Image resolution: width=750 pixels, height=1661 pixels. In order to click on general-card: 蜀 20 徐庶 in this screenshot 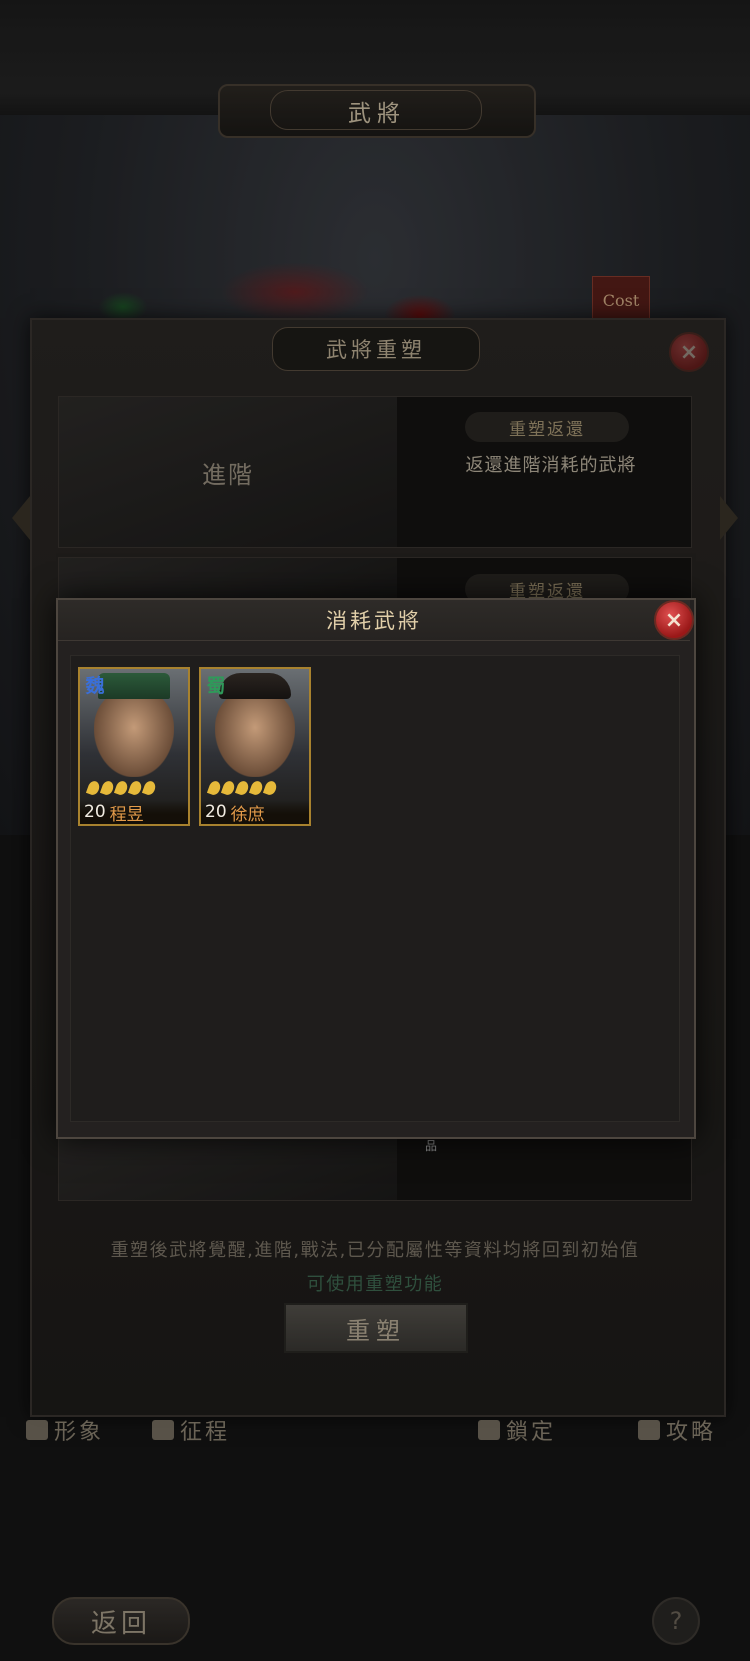, I will do `click(255, 746)`.